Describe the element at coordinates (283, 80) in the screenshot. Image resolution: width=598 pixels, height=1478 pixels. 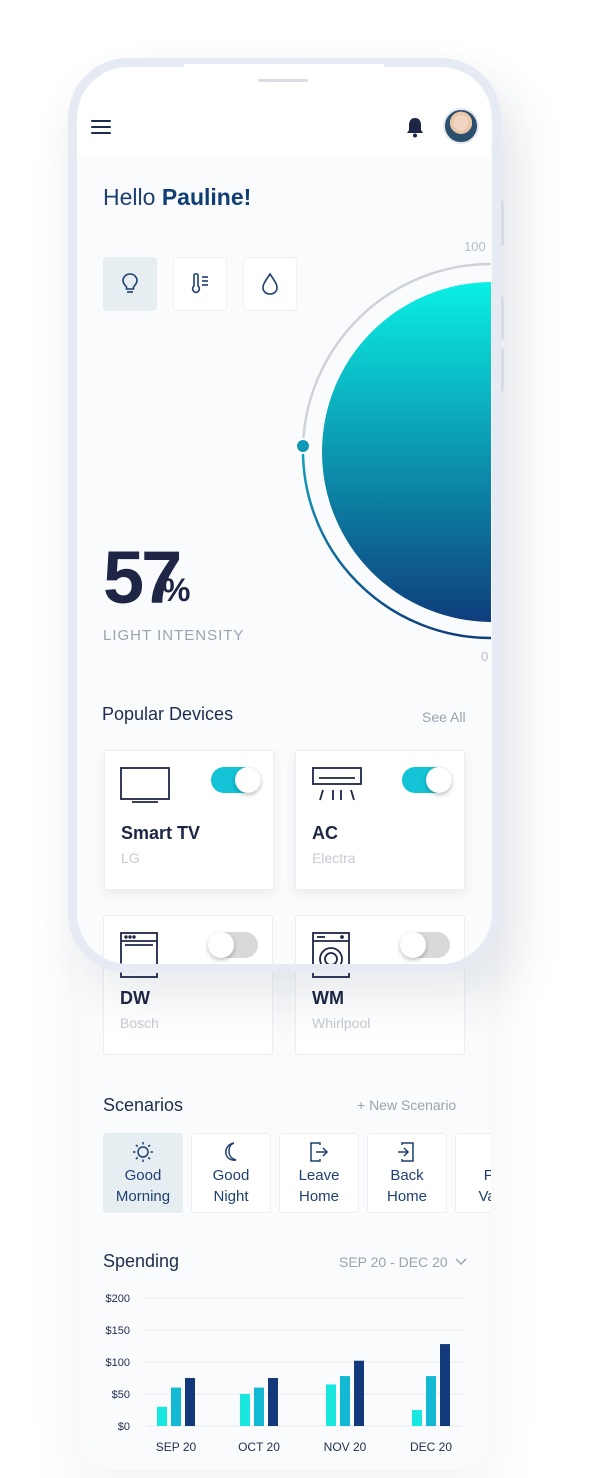
I see `phone-speaker` at that location.